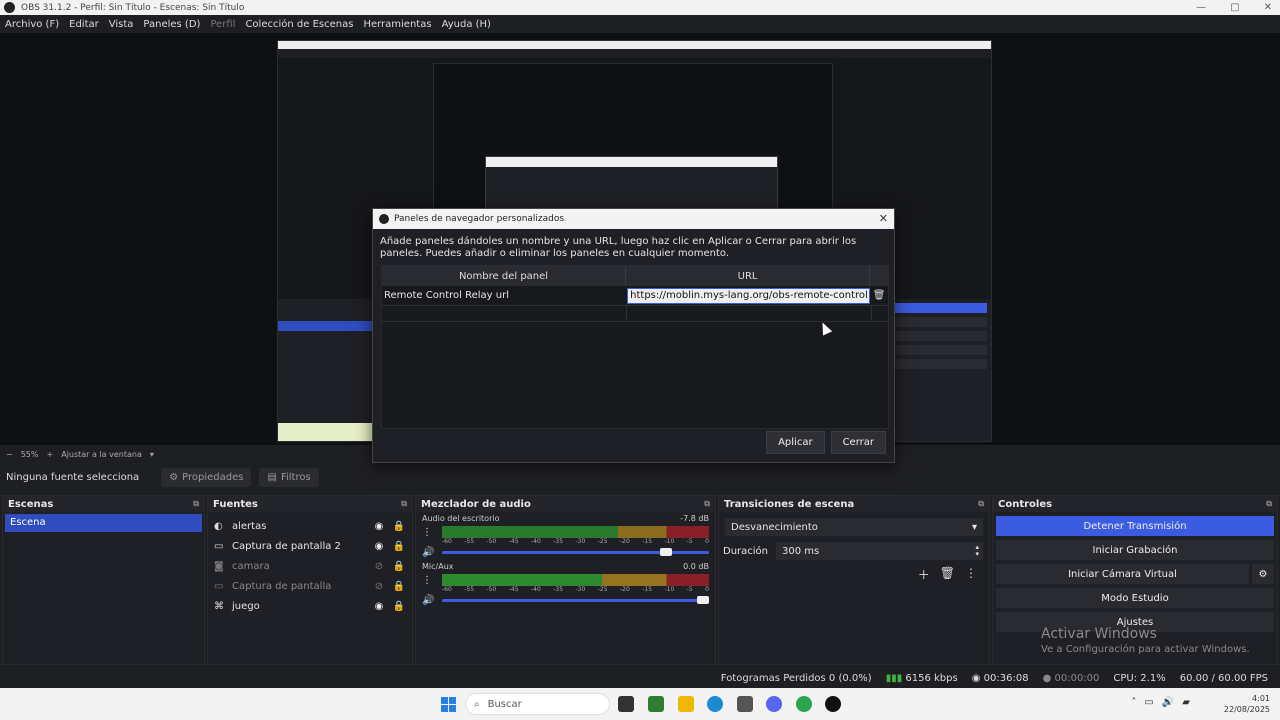 Image resolution: width=1280 pixels, height=720 pixels. What do you see at coordinates (103, 523) in the screenshot?
I see `scene-item-escena: Escena` at bounding box center [103, 523].